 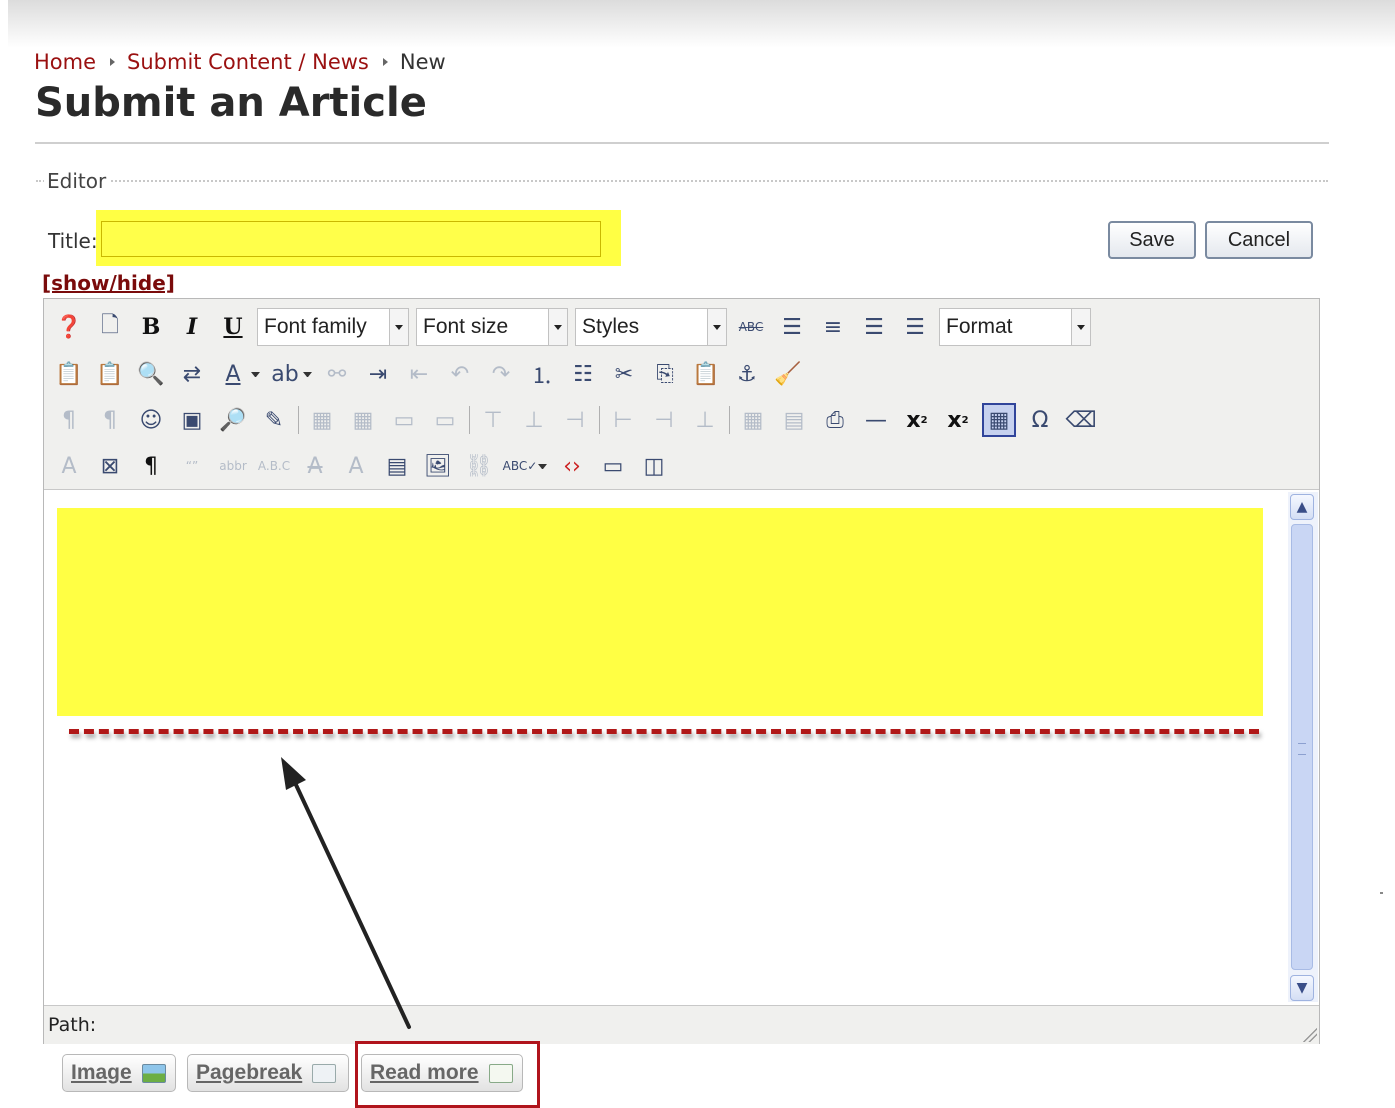 I want to click on replace-icon: ⇄, so click(x=192, y=374).